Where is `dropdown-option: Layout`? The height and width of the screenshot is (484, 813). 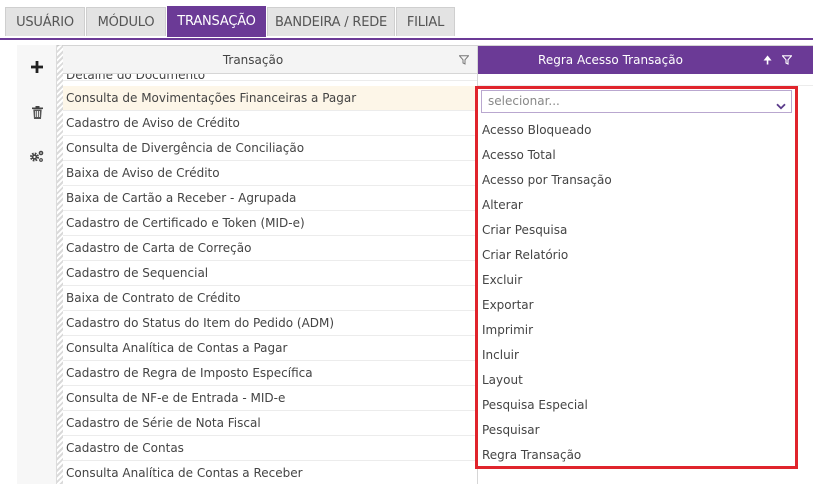
dropdown-option: Layout is located at coordinates (636, 380).